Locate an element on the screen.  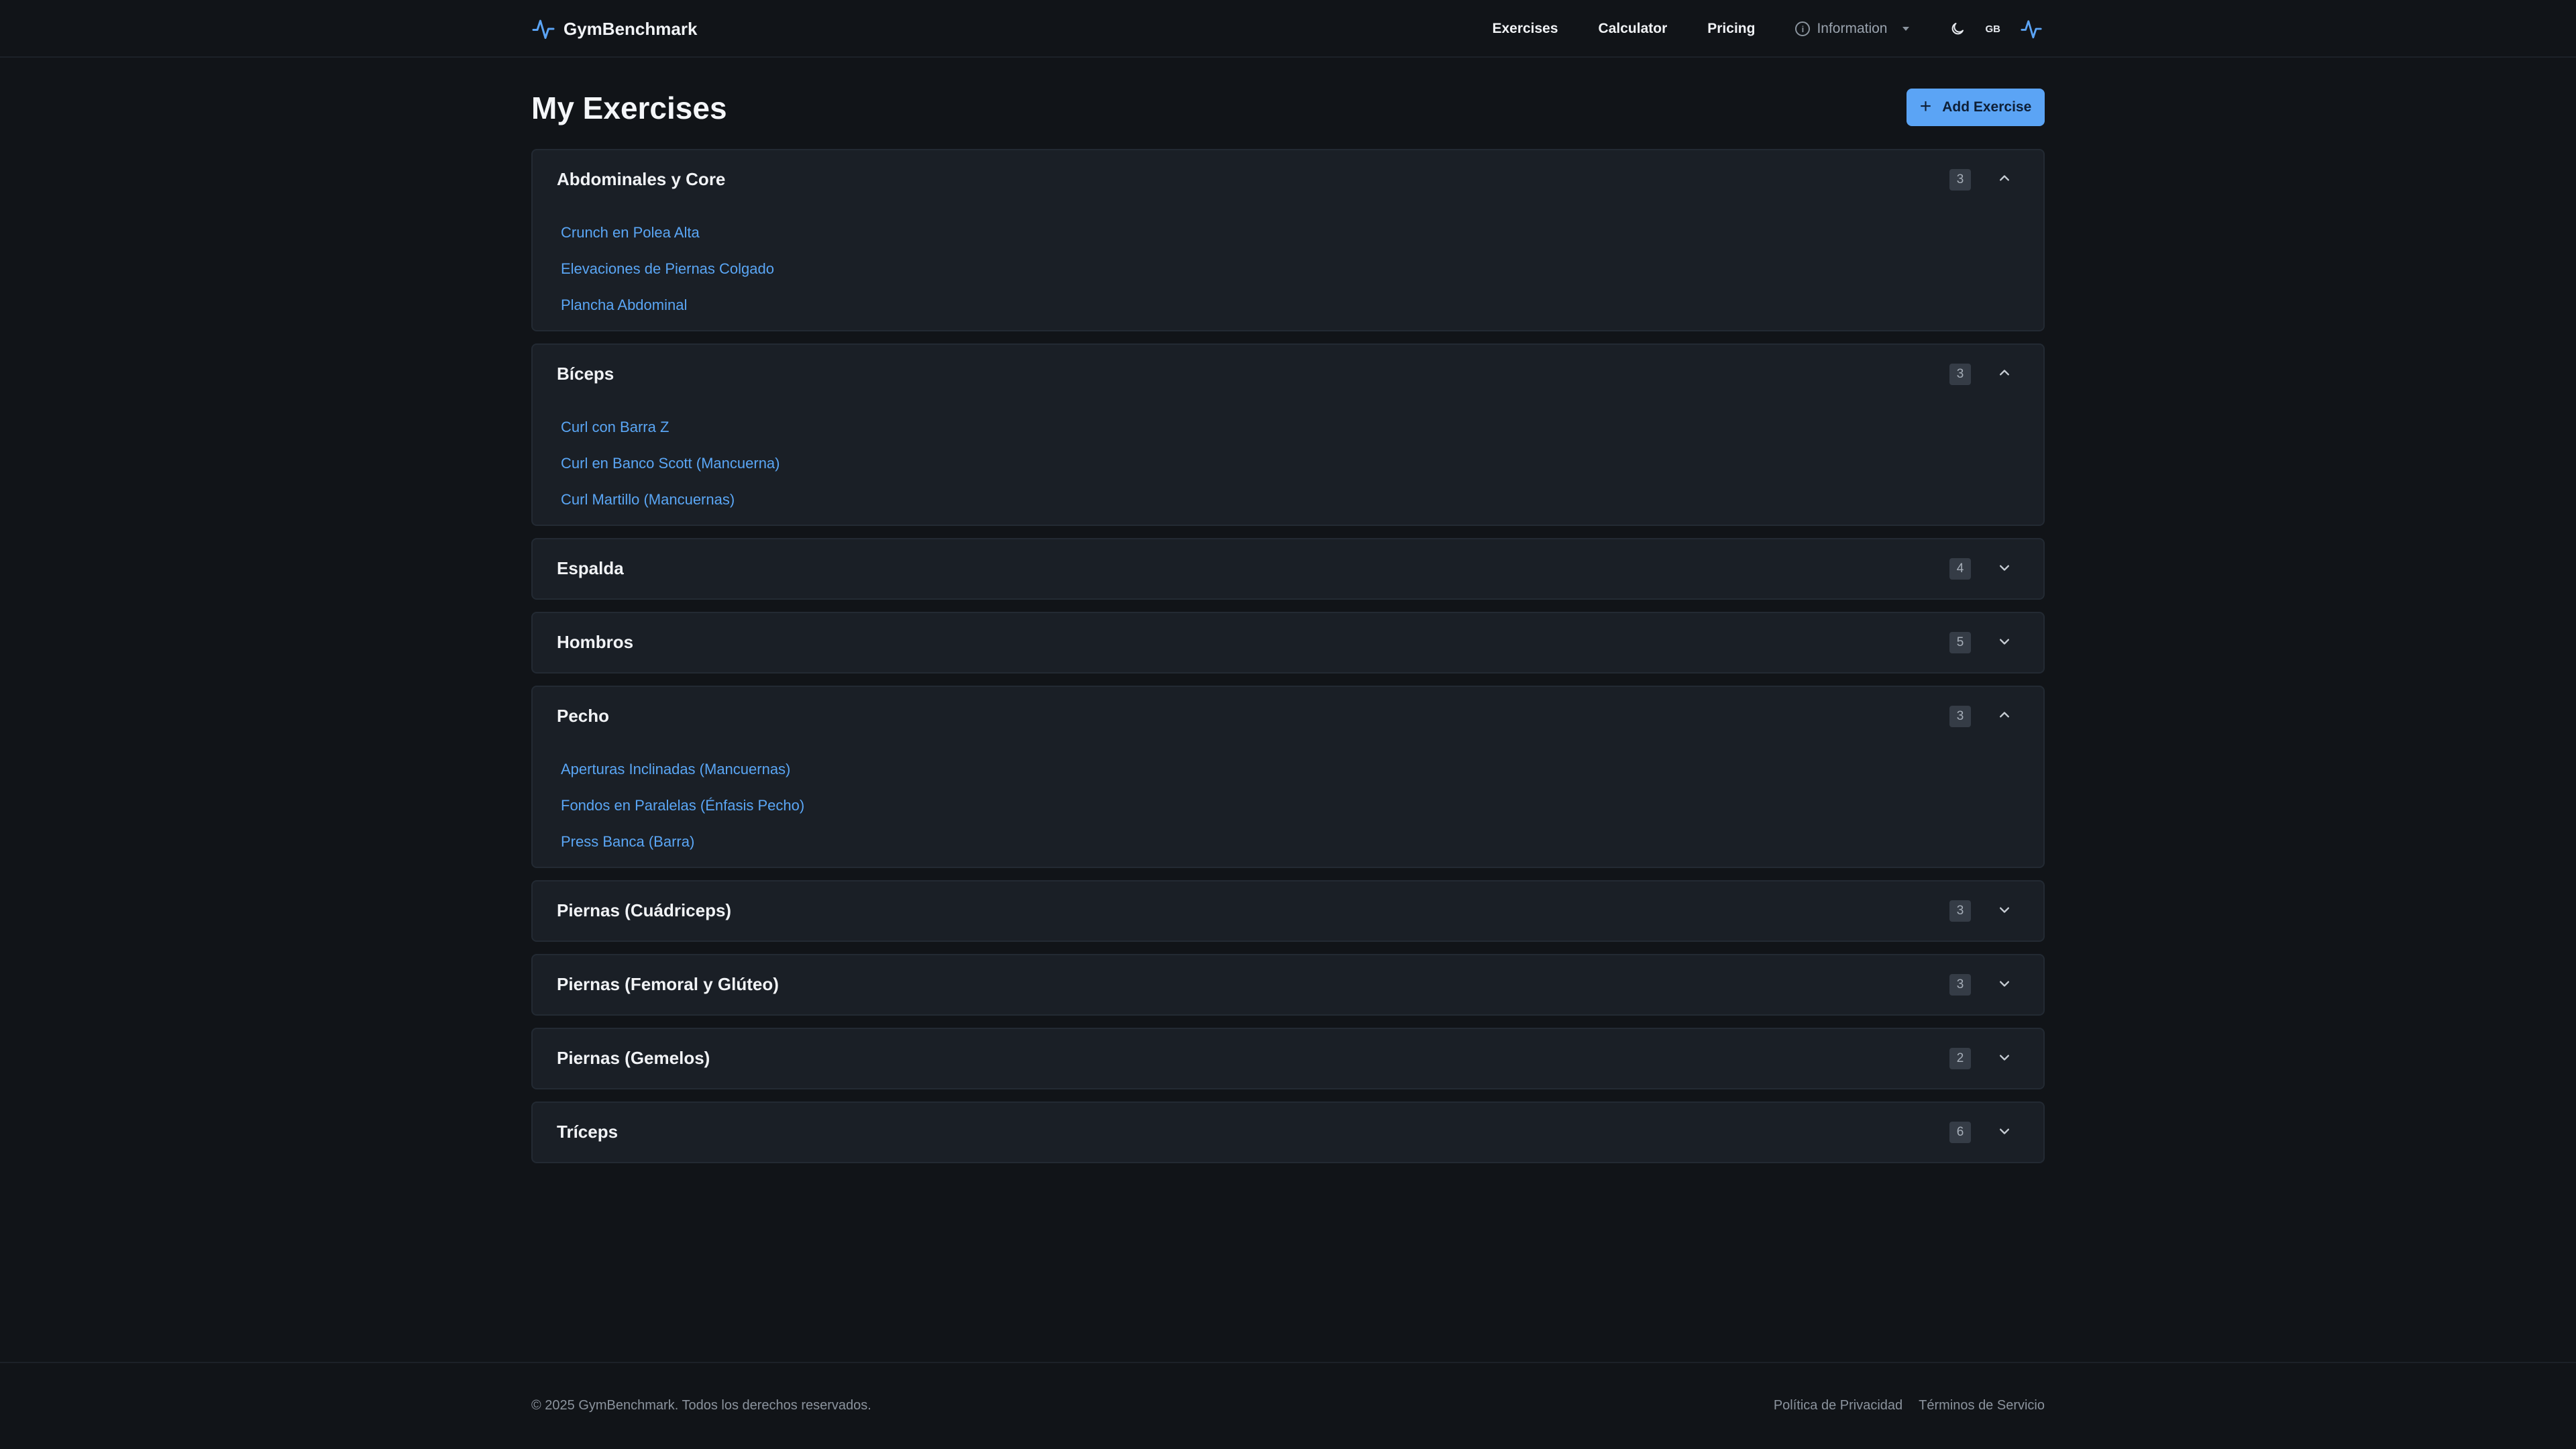
privacy-policy-link: Política de Privacidad is located at coordinates (1838, 1405).